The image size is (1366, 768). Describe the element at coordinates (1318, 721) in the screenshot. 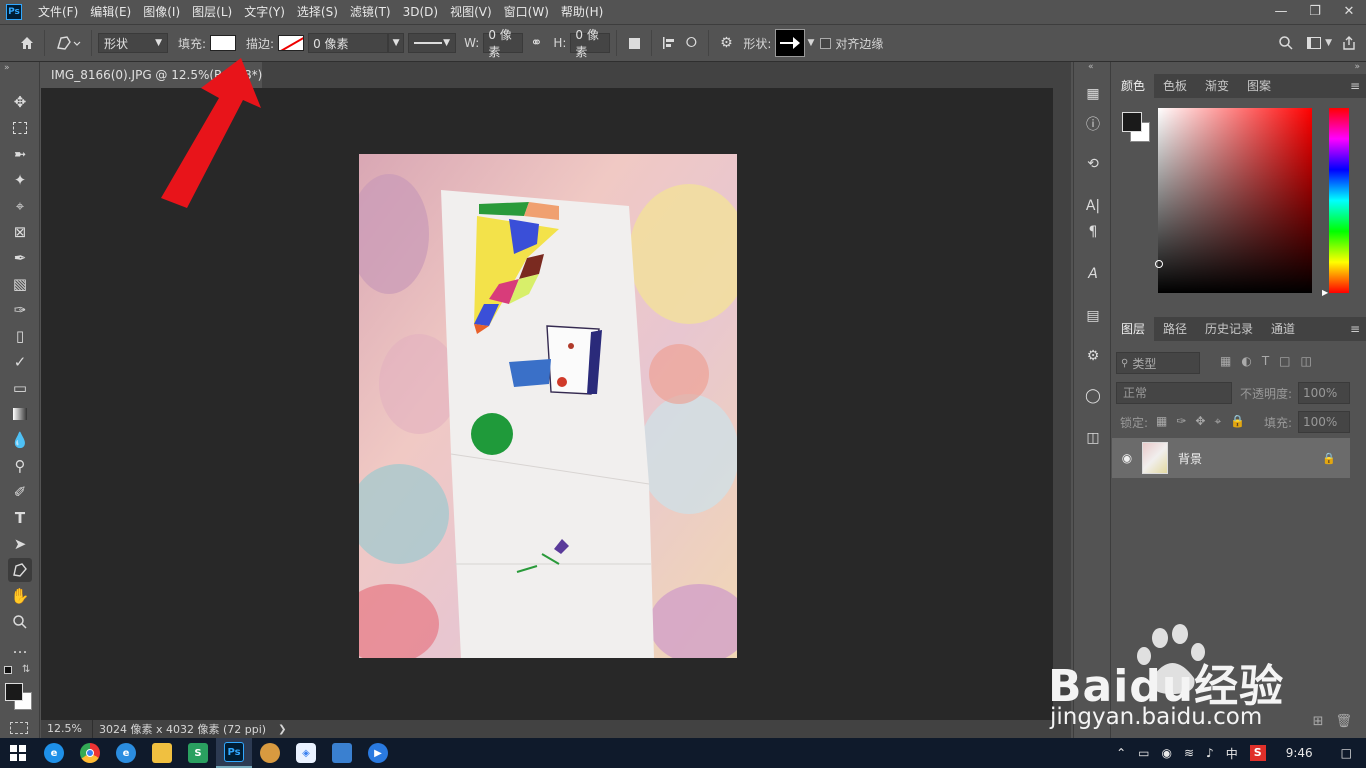

I see `new-layer-icon: ⊞` at that location.